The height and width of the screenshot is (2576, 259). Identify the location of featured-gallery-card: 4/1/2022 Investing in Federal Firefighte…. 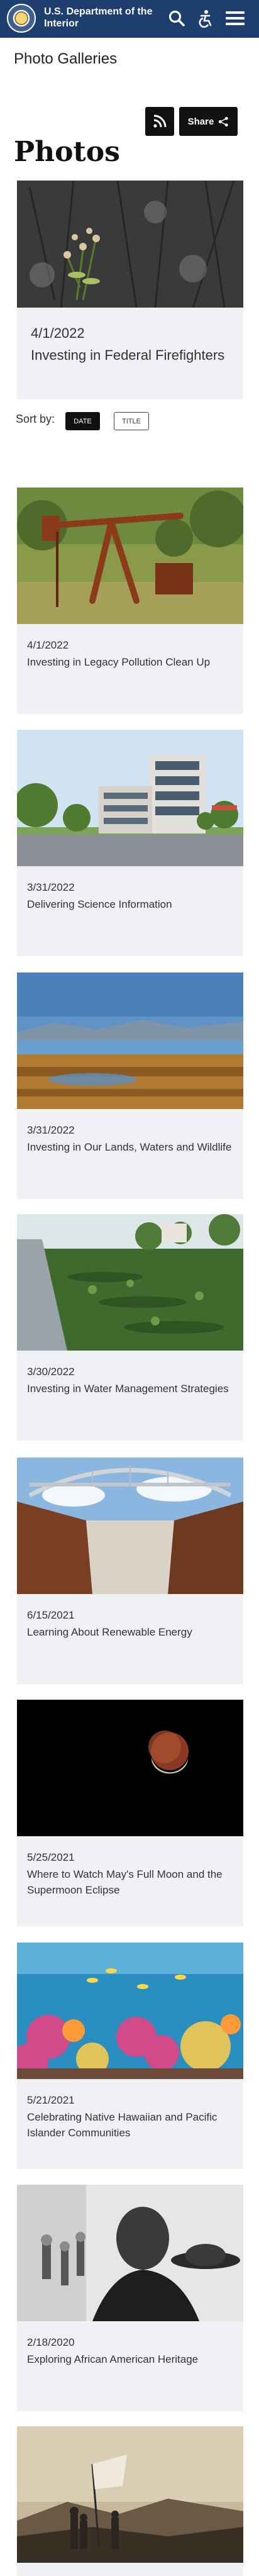
(130, 290).